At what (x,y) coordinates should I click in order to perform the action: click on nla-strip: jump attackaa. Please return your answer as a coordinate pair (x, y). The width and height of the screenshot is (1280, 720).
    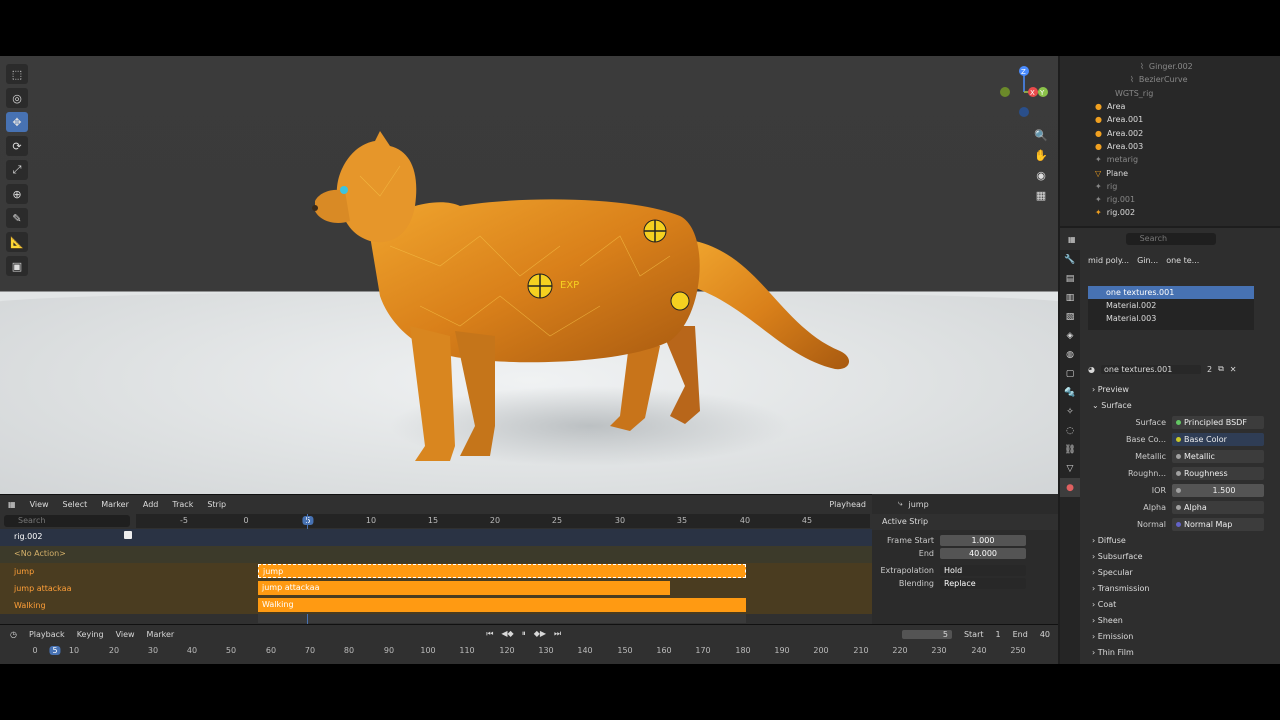
    Looking at the image, I should click on (464, 588).